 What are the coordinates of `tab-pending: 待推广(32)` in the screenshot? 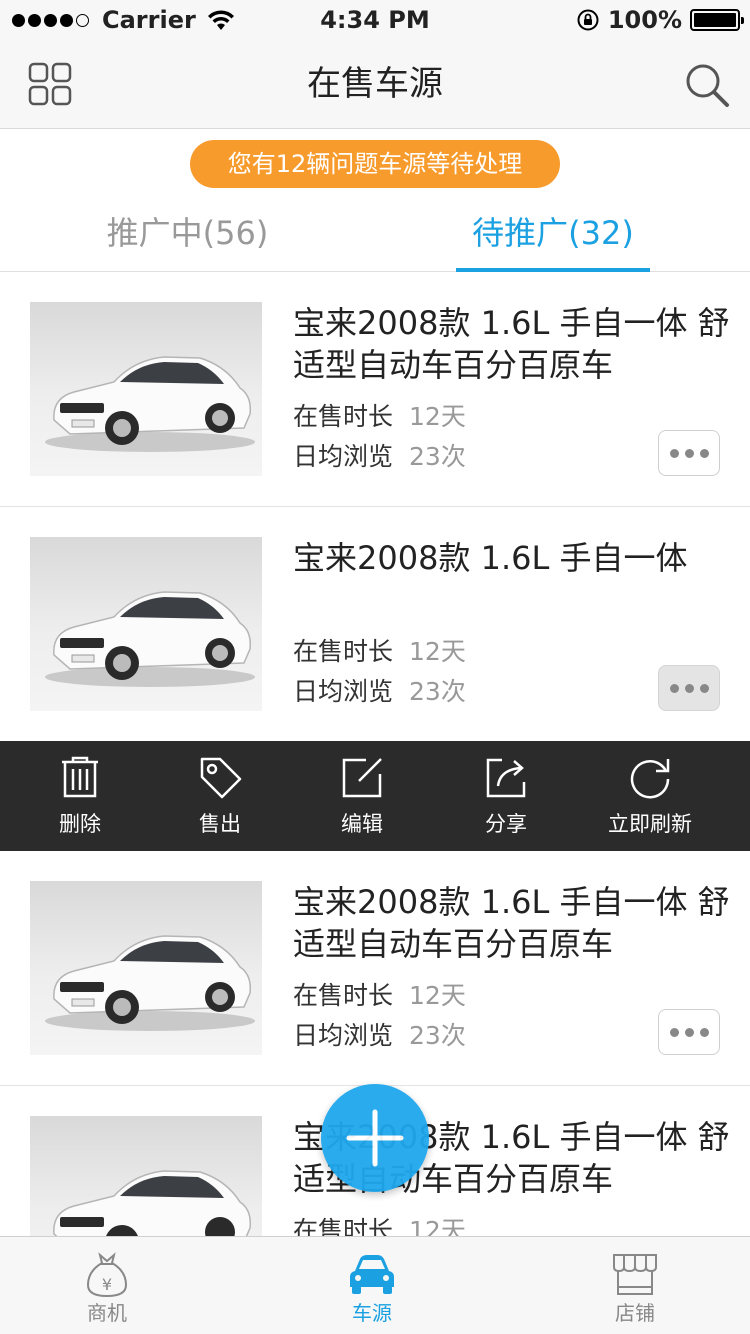 It's located at (553, 236).